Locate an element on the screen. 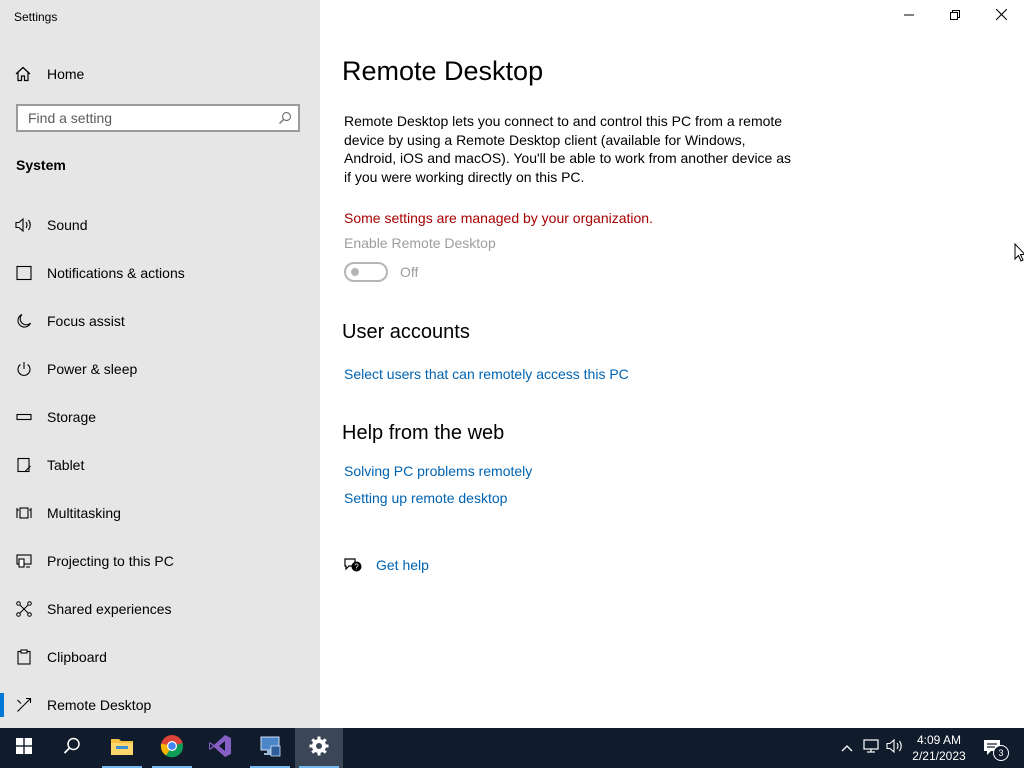 The image size is (1024, 768). sidebar-item-label: Focus assist is located at coordinates (86, 321).